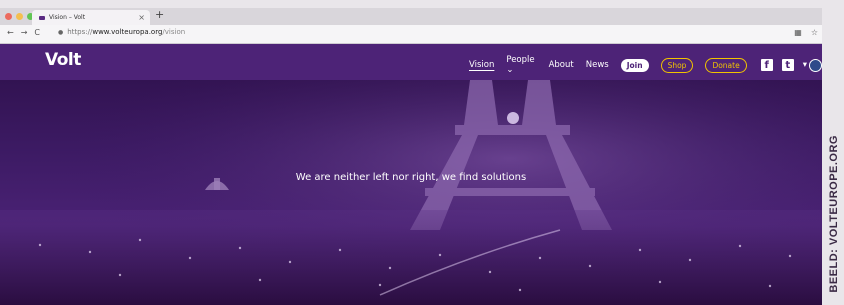 The width and height of the screenshot is (844, 305). What do you see at coordinates (37, 32) in the screenshot?
I see `reload-icon: C` at bounding box center [37, 32].